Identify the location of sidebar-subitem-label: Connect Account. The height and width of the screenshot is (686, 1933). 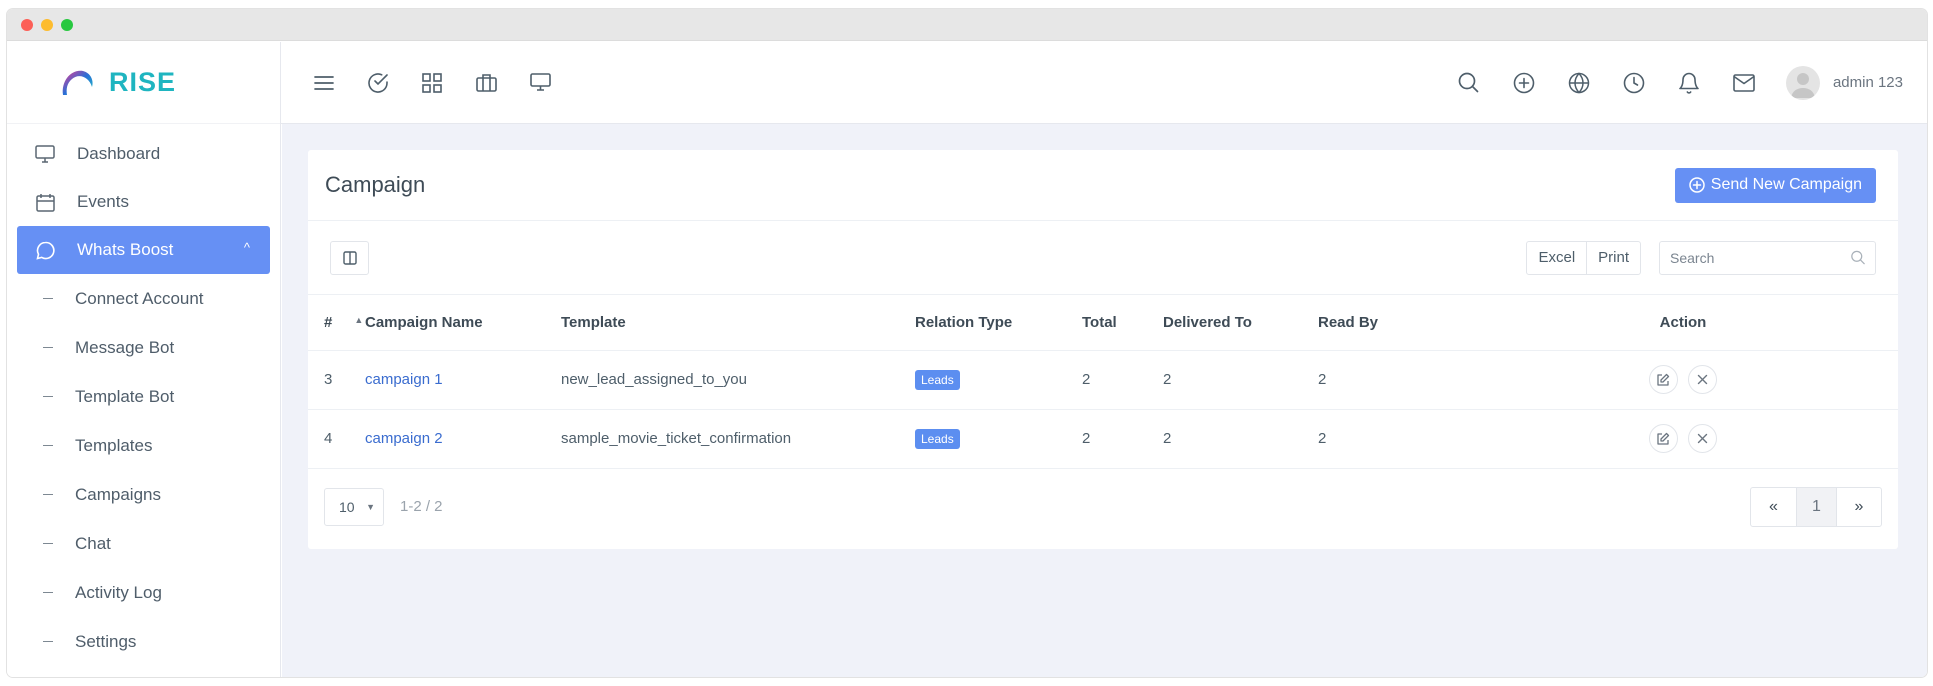
(139, 298).